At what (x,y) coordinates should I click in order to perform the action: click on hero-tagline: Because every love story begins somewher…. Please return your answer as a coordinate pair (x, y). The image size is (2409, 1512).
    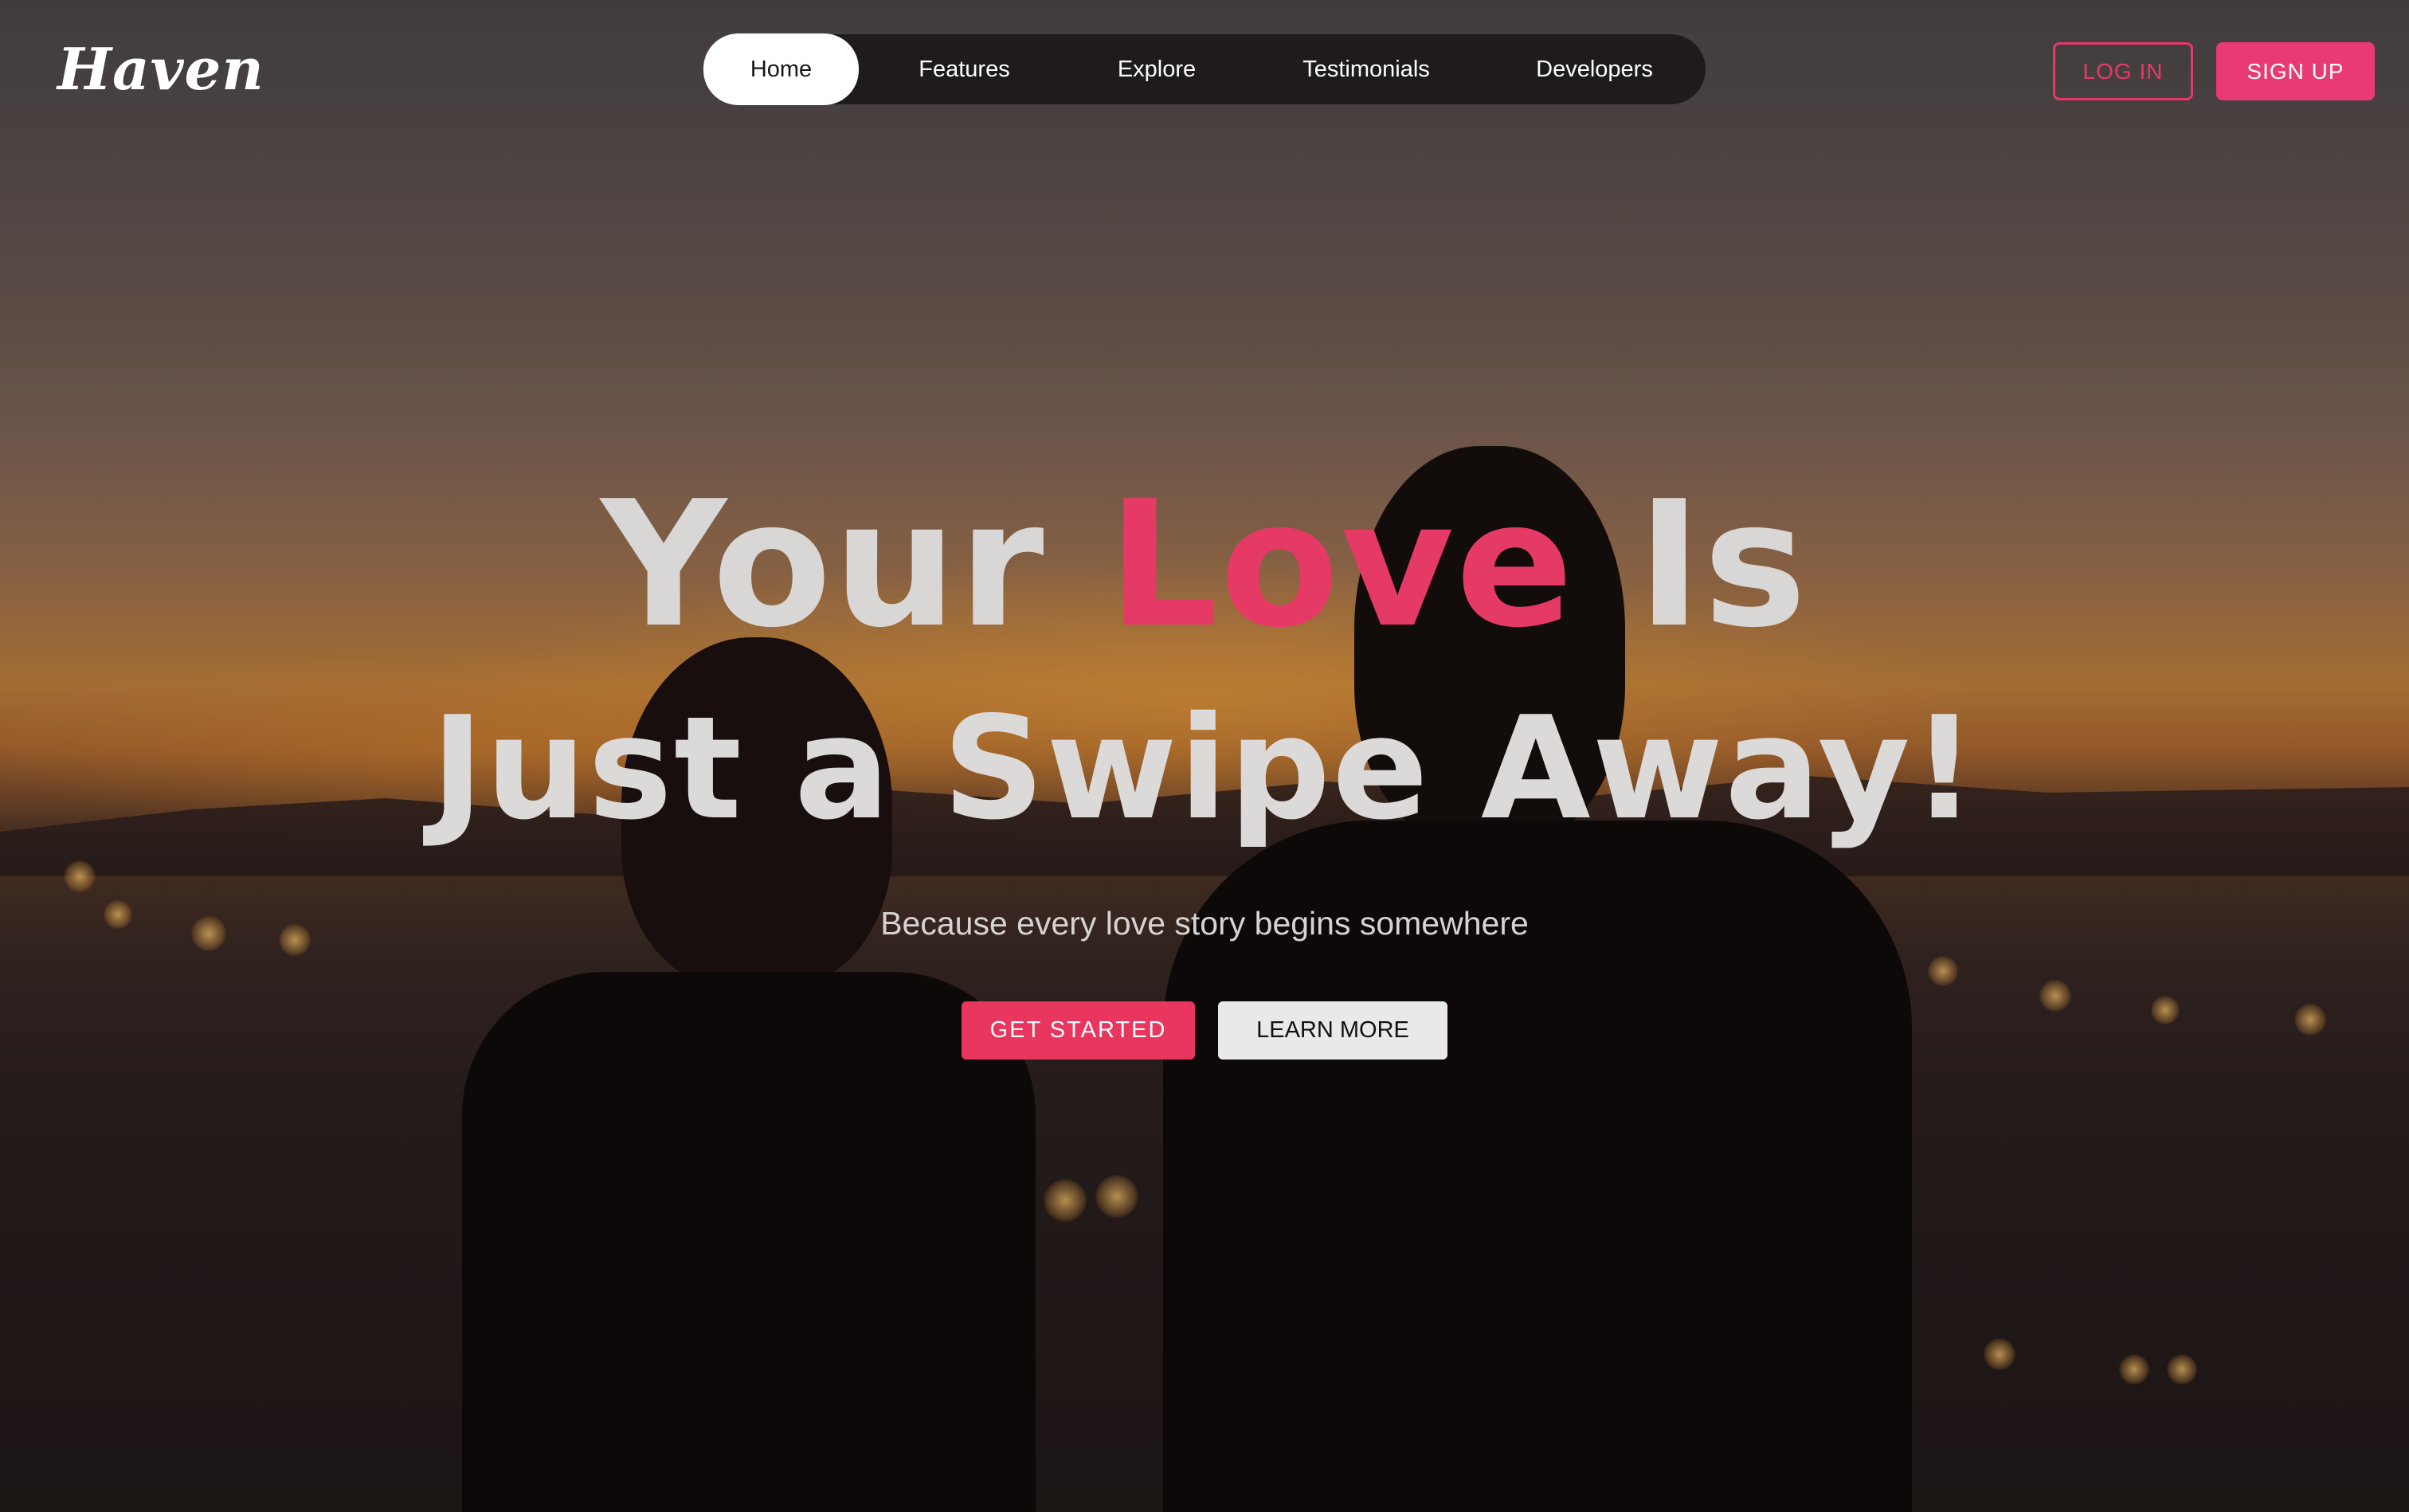
    Looking at the image, I should click on (1204, 924).